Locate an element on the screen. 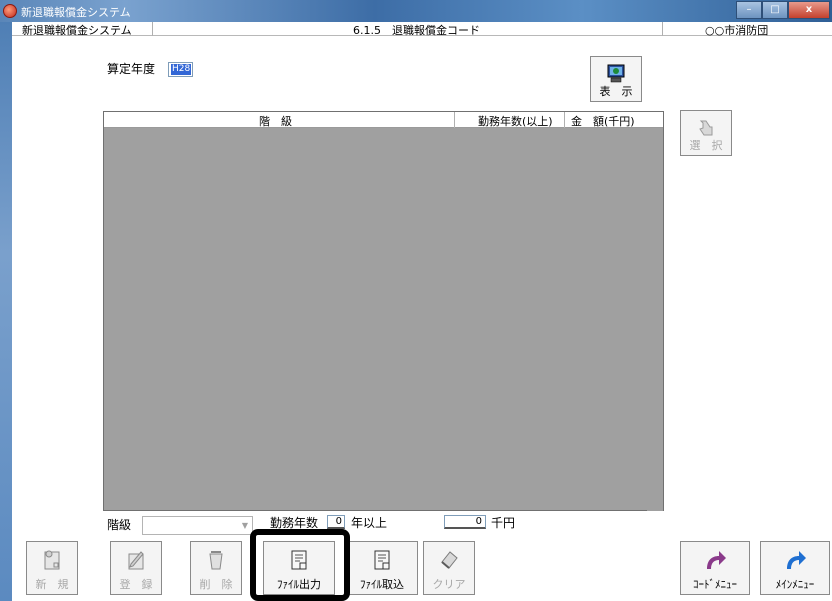 The image size is (832, 601). file-import-icon is located at coordinates (382, 560).